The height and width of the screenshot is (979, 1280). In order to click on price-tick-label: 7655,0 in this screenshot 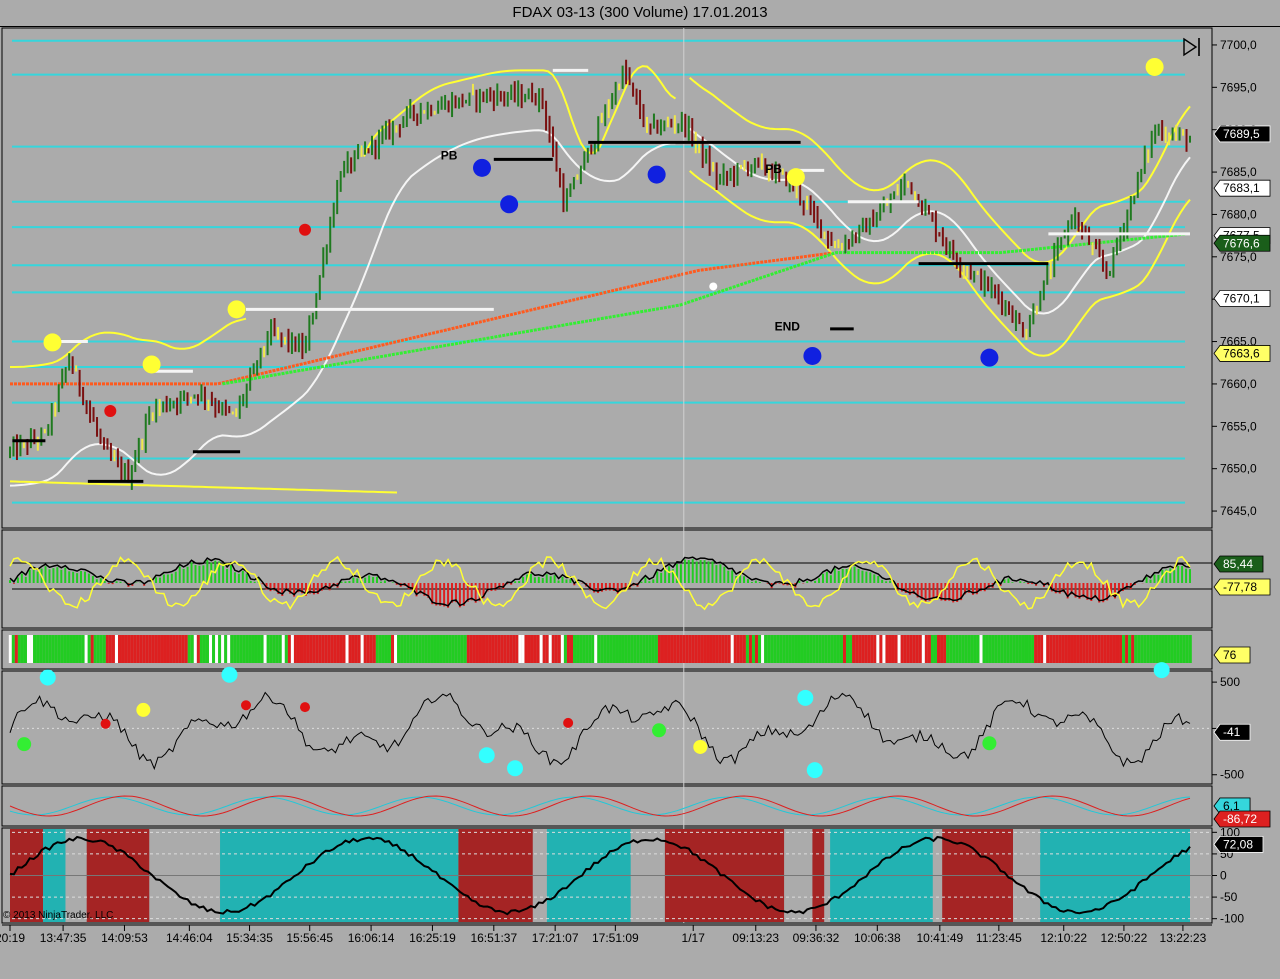, I will do `click(1238, 426)`.